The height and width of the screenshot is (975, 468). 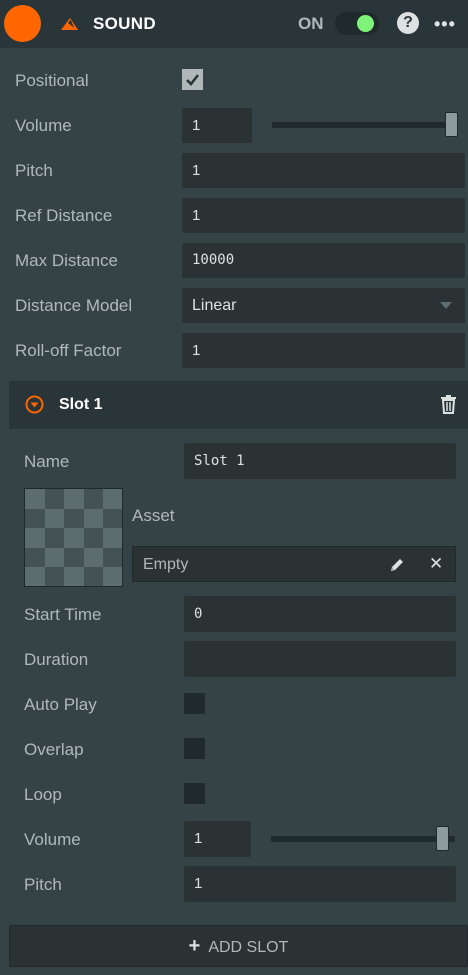 What do you see at coordinates (436, 563) in the screenshot?
I see `clear-asset-icon: ✕` at bounding box center [436, 563].